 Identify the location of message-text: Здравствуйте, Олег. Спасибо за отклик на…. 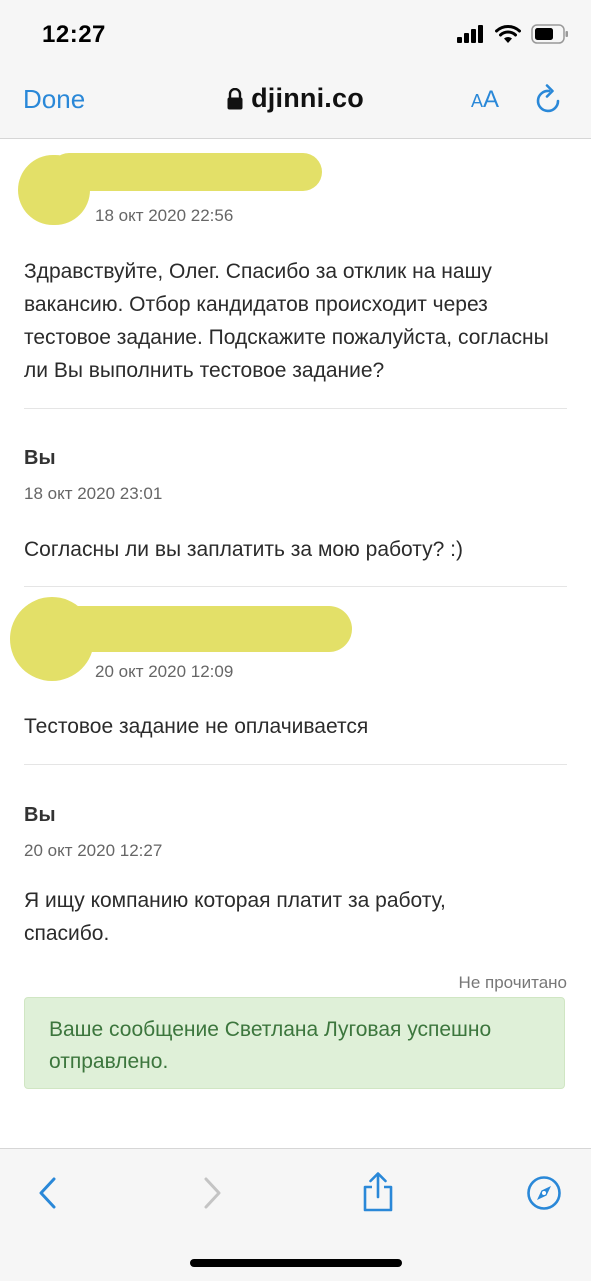
(286, 321).